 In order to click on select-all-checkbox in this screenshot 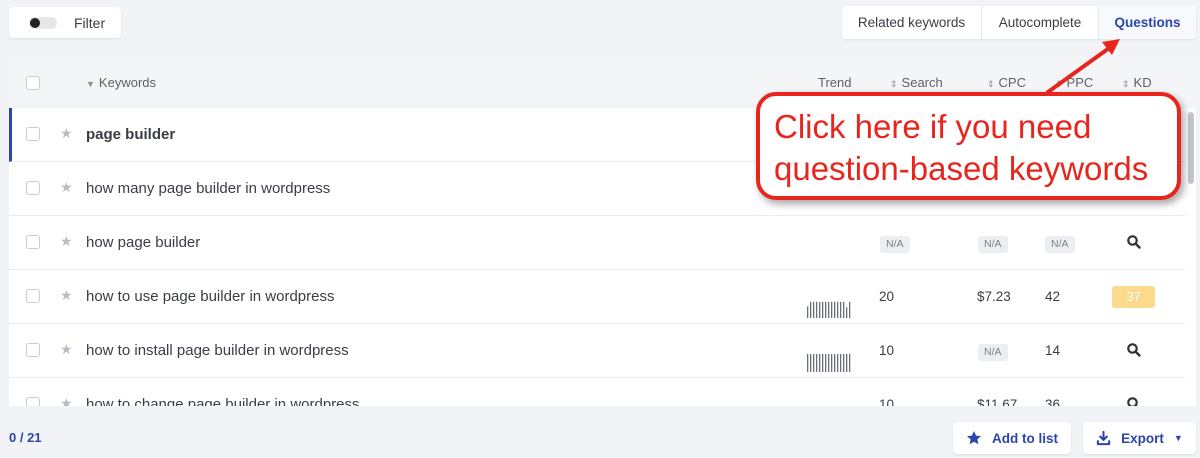, I will do `click(33, 83)`.